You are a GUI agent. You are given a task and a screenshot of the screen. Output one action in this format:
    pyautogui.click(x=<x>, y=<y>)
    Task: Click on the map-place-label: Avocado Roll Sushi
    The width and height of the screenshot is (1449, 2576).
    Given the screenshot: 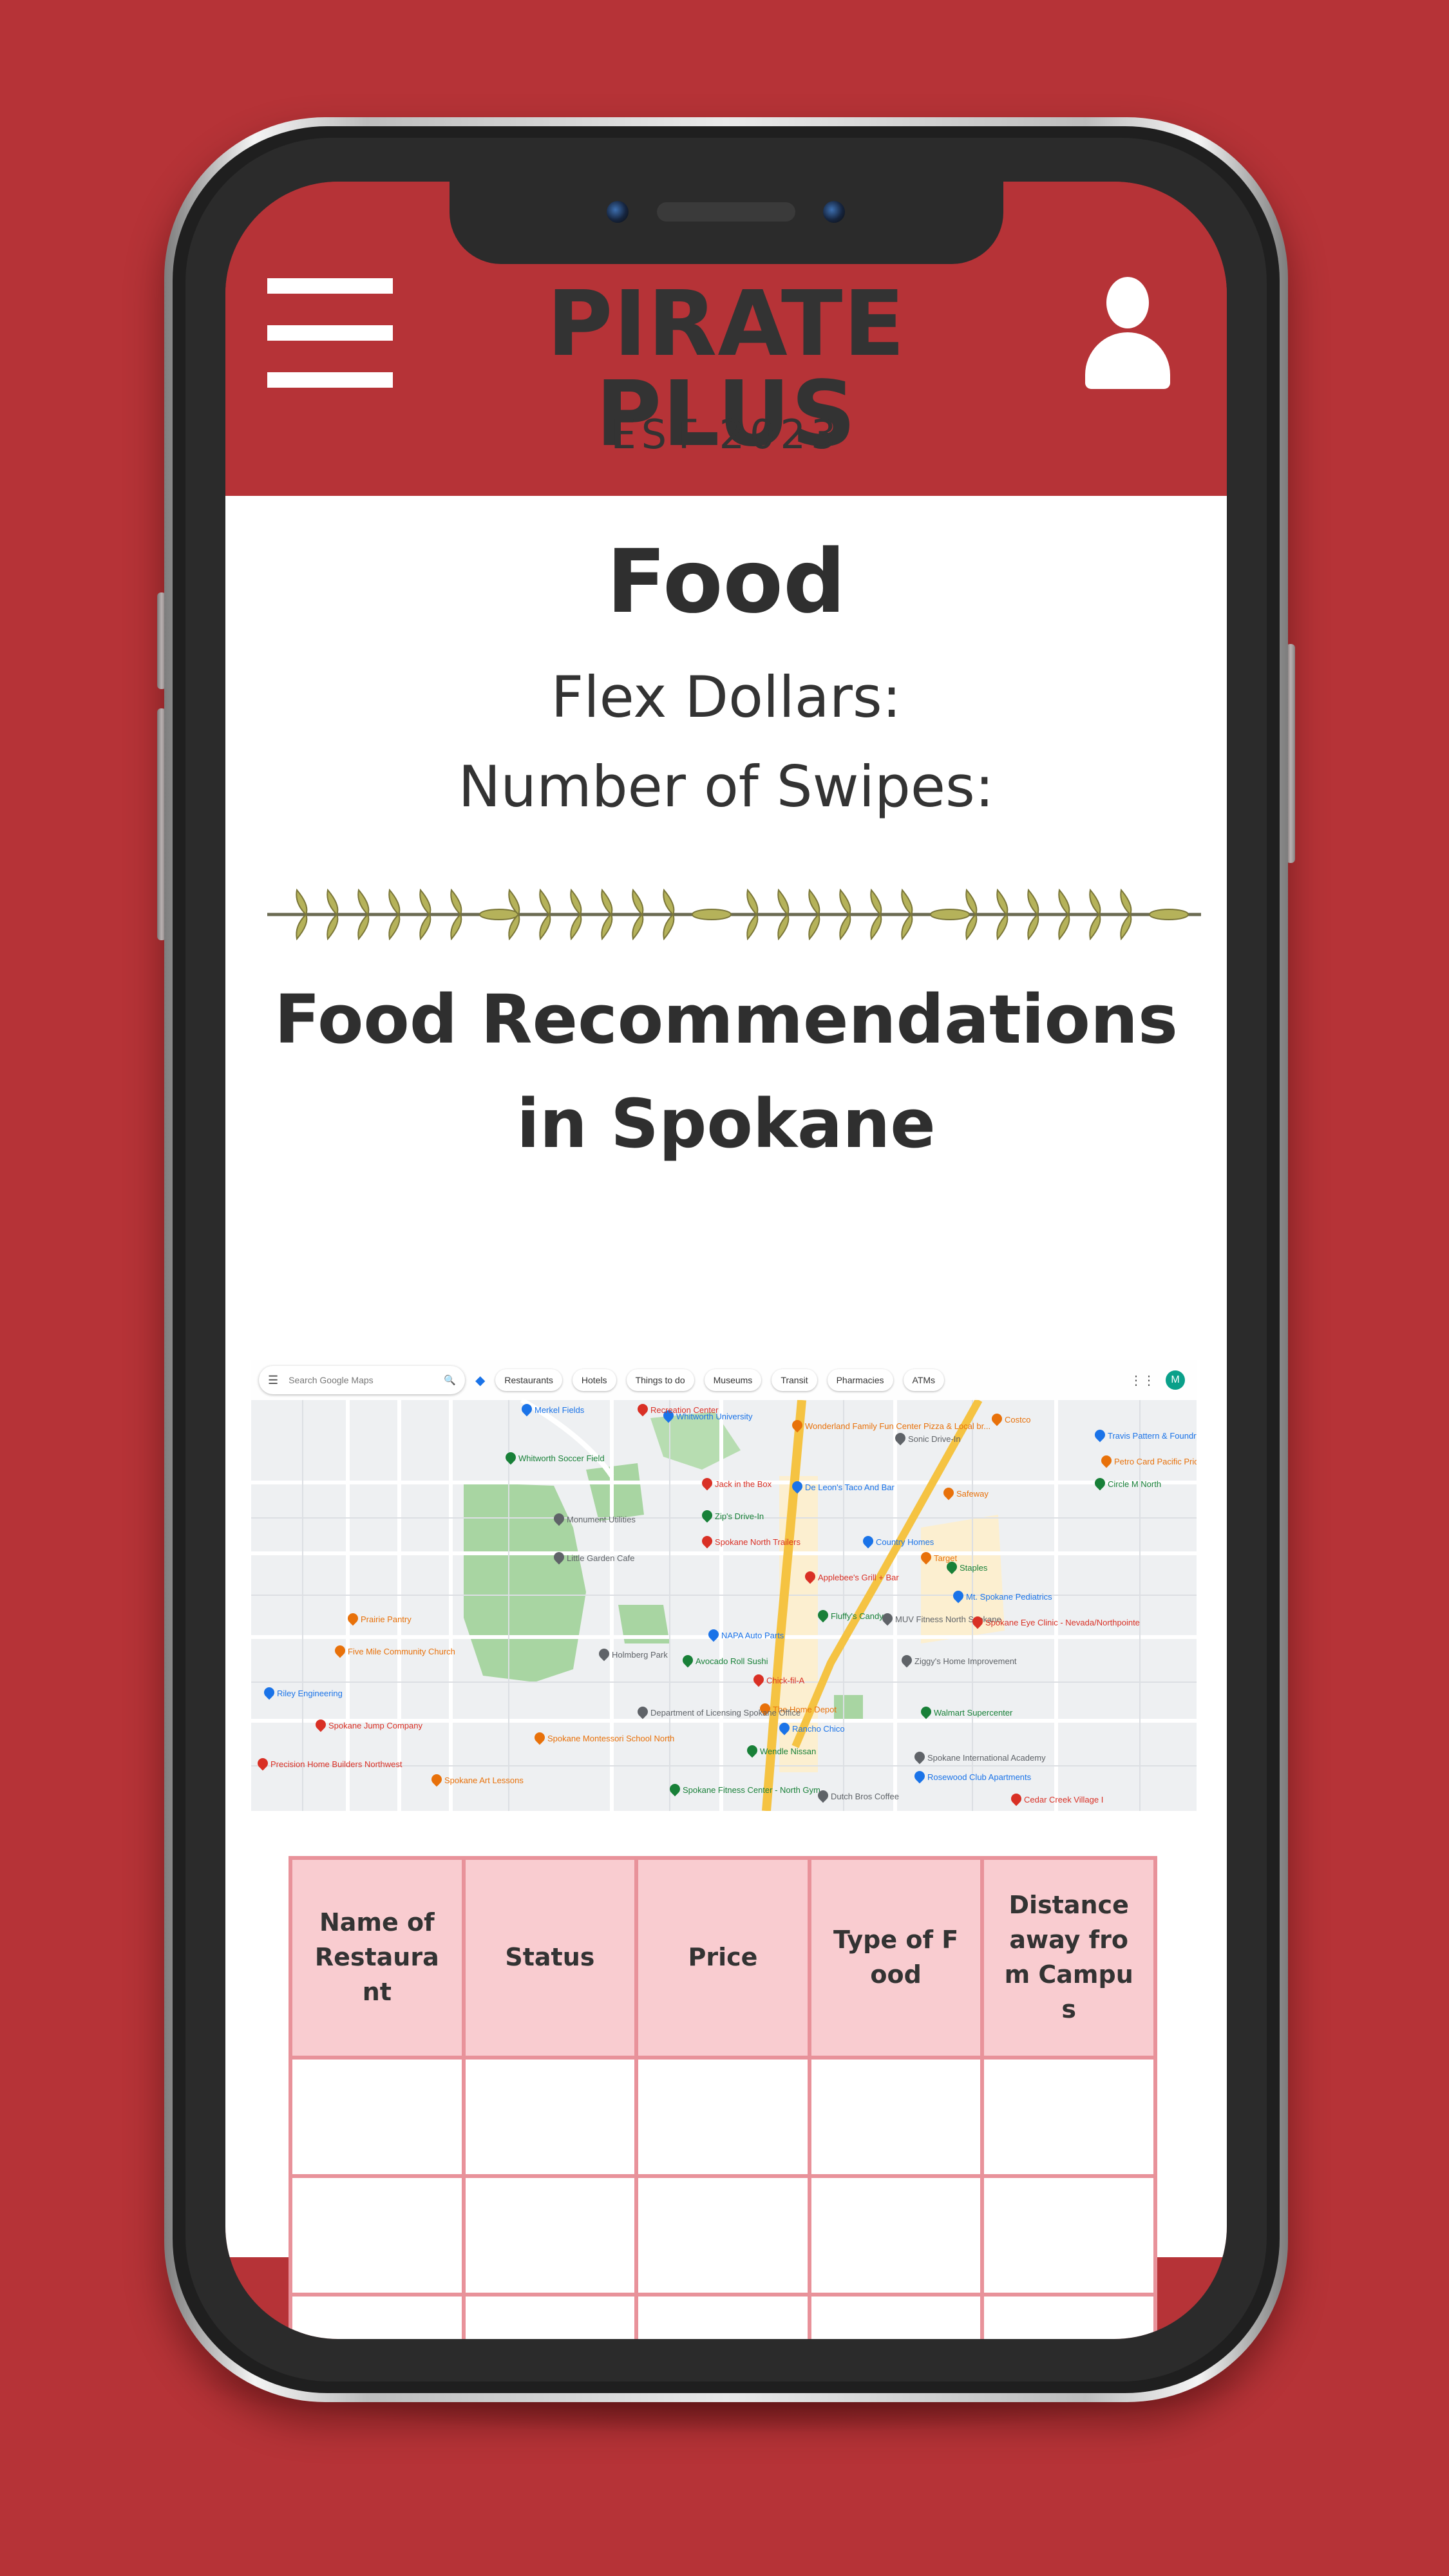 What is the action you would take?
    pyautogui.click(x=732, y=1661)
    